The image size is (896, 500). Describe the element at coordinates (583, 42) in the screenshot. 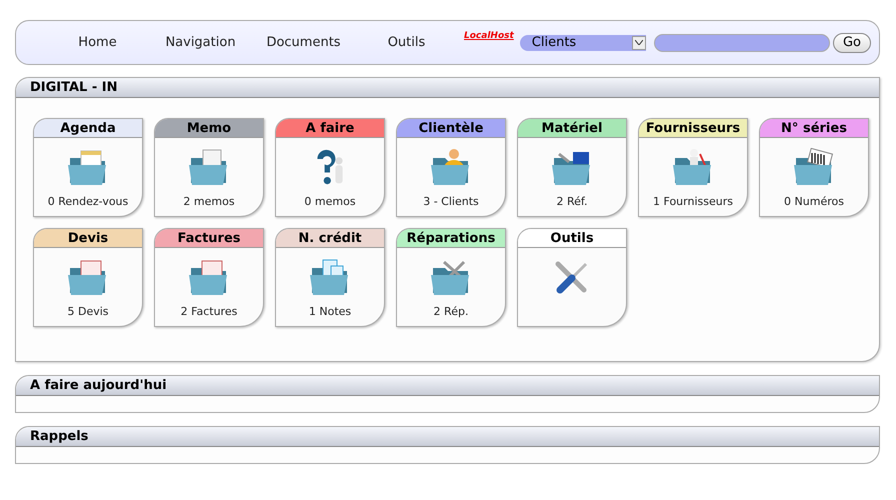

I see `category-select: Clients` at that location.